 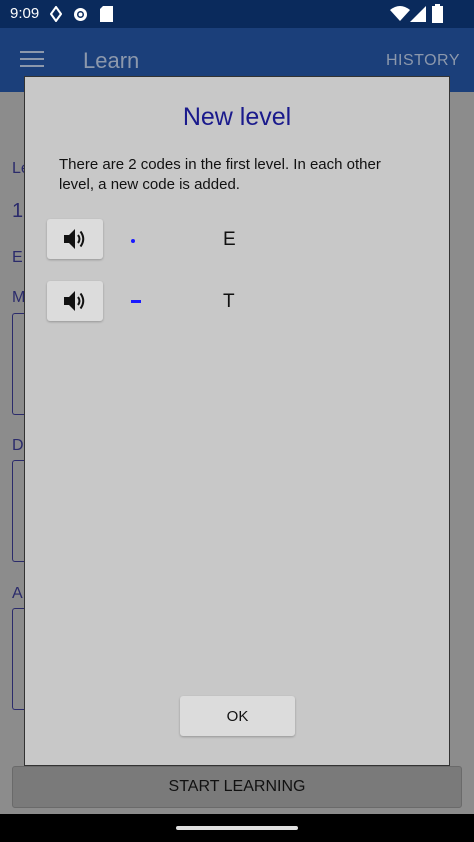 What do you see at coordinates (106, 16) in the screenshot?
I see `sd-card-icon` at bounding box center [106, 16].